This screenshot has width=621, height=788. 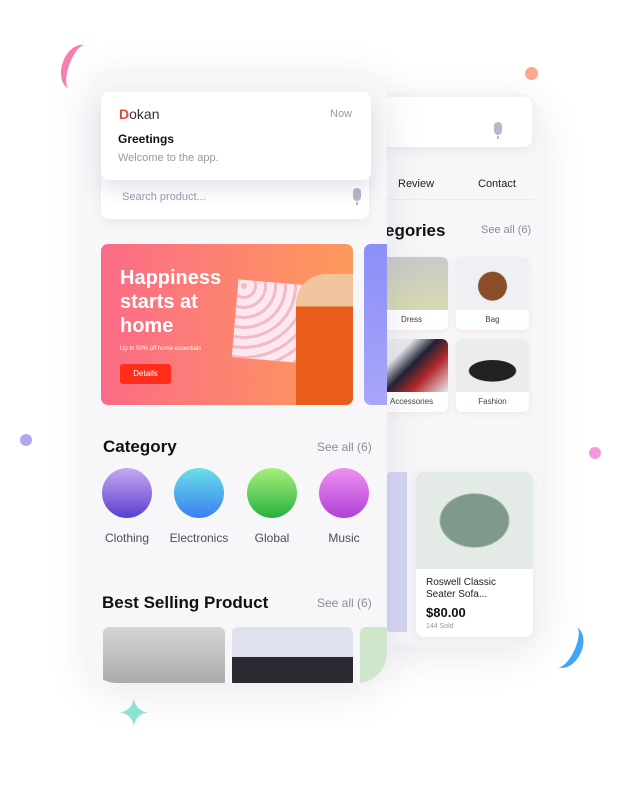 What do you see at coordinates (344, 493) in the screenshot?
I see `category-music-image` at bounding box center [344, 493].